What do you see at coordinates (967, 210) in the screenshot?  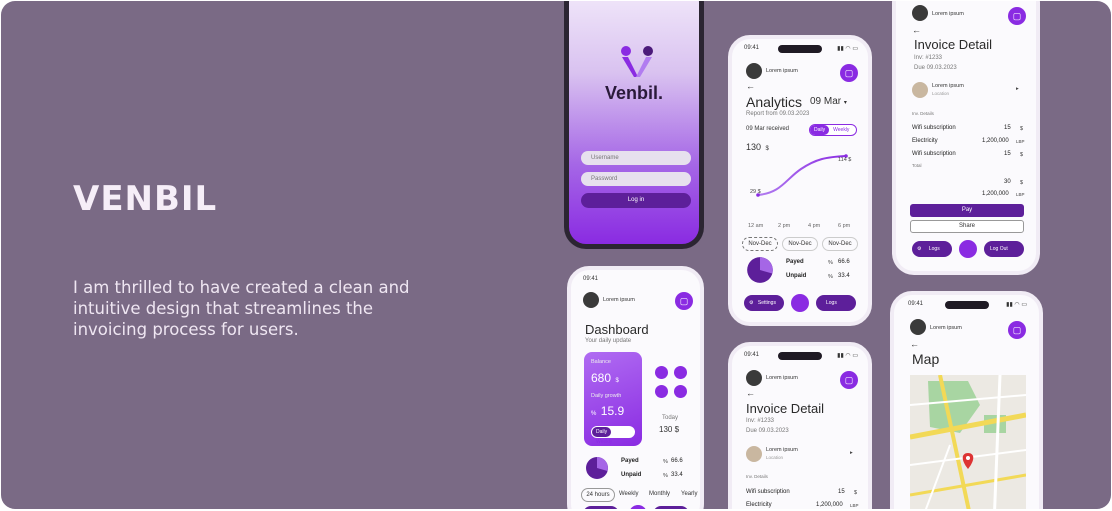 I see `pay-button: Pay` at bounding box center [967, 210].